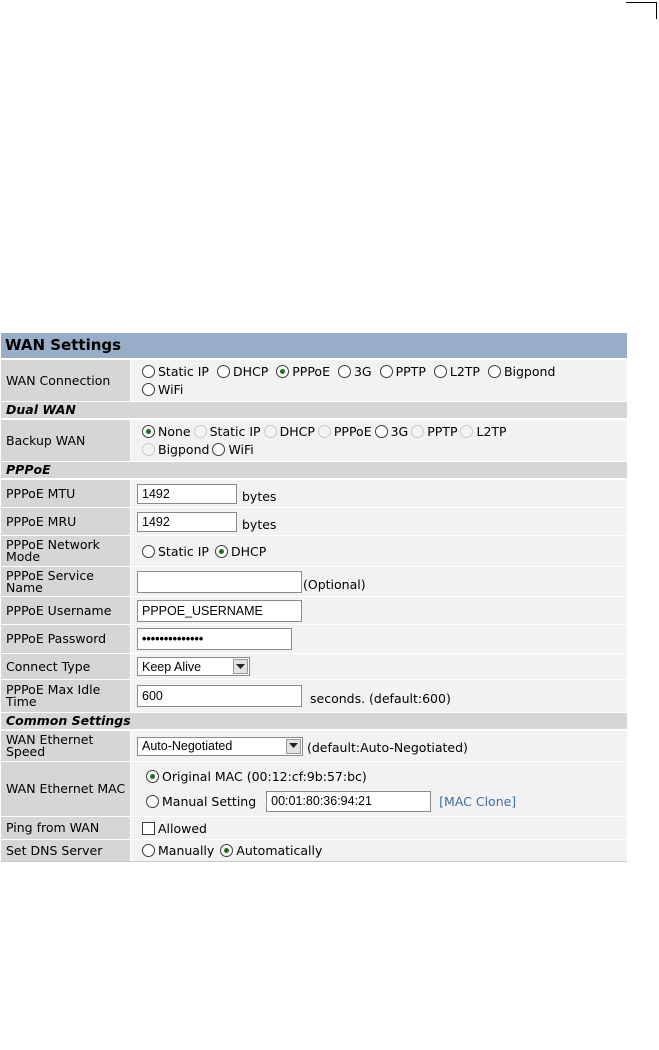 The width and height of the screenshot is (659, 1050). I want to click on wan-ethernet-speed-select: Auto-Negotiated, so click(220, 746).